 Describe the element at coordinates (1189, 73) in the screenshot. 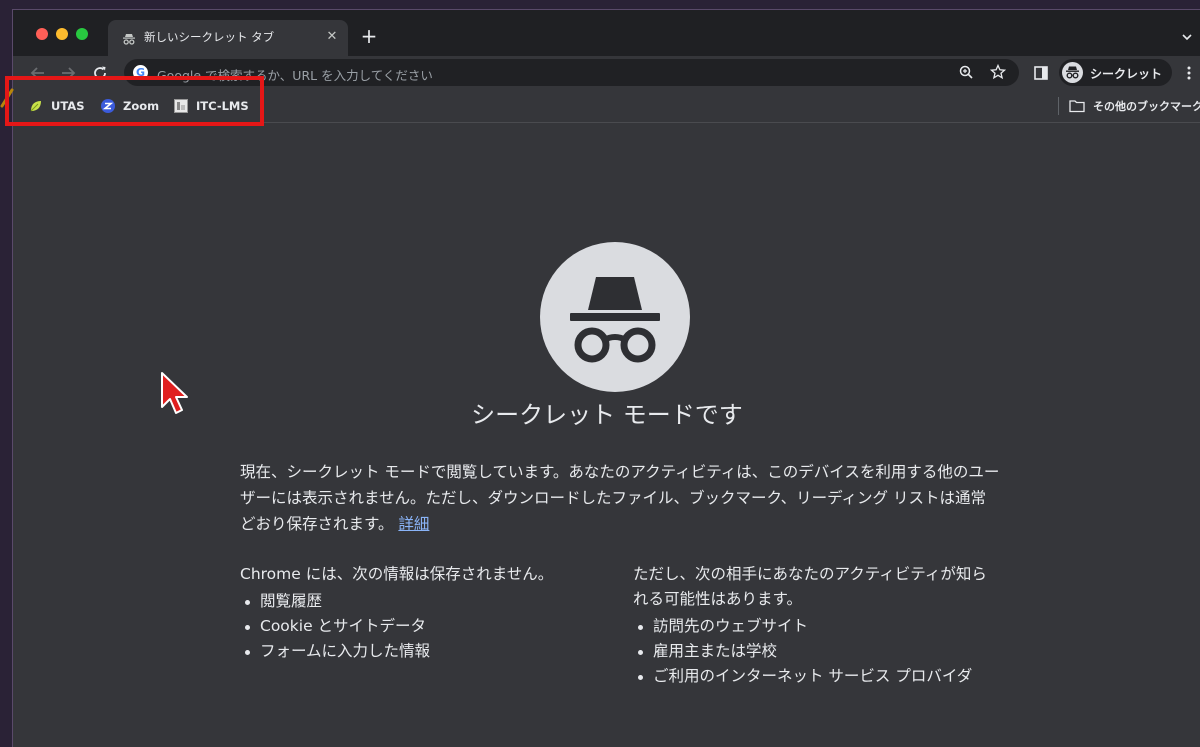

I see `more-menu-icon` at that location.